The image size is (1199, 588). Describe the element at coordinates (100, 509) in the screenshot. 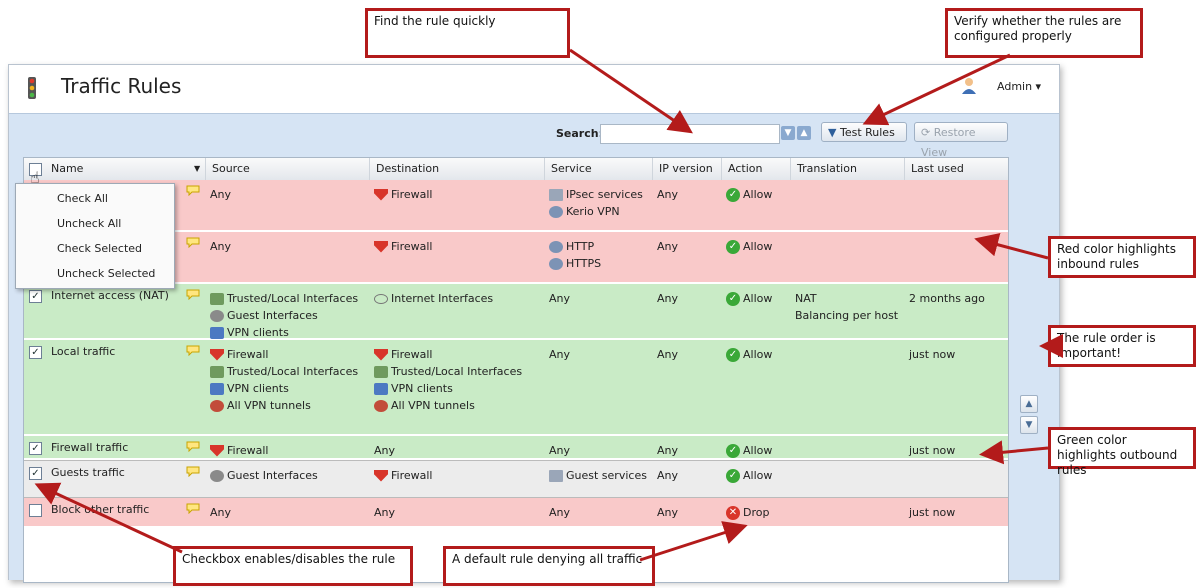

I see `rule-name: Block other traffic` at that location.